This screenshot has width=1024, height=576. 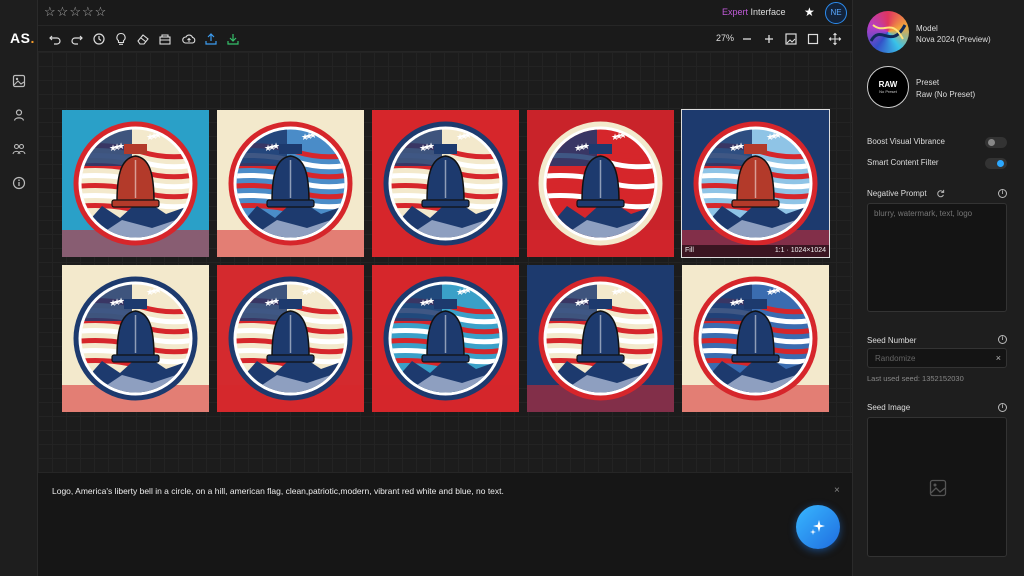 What do you see at coordinates (888, 91) in the screenshot?
I see `preset-badge-sub: No Preset` at bounding box center [888, 91].